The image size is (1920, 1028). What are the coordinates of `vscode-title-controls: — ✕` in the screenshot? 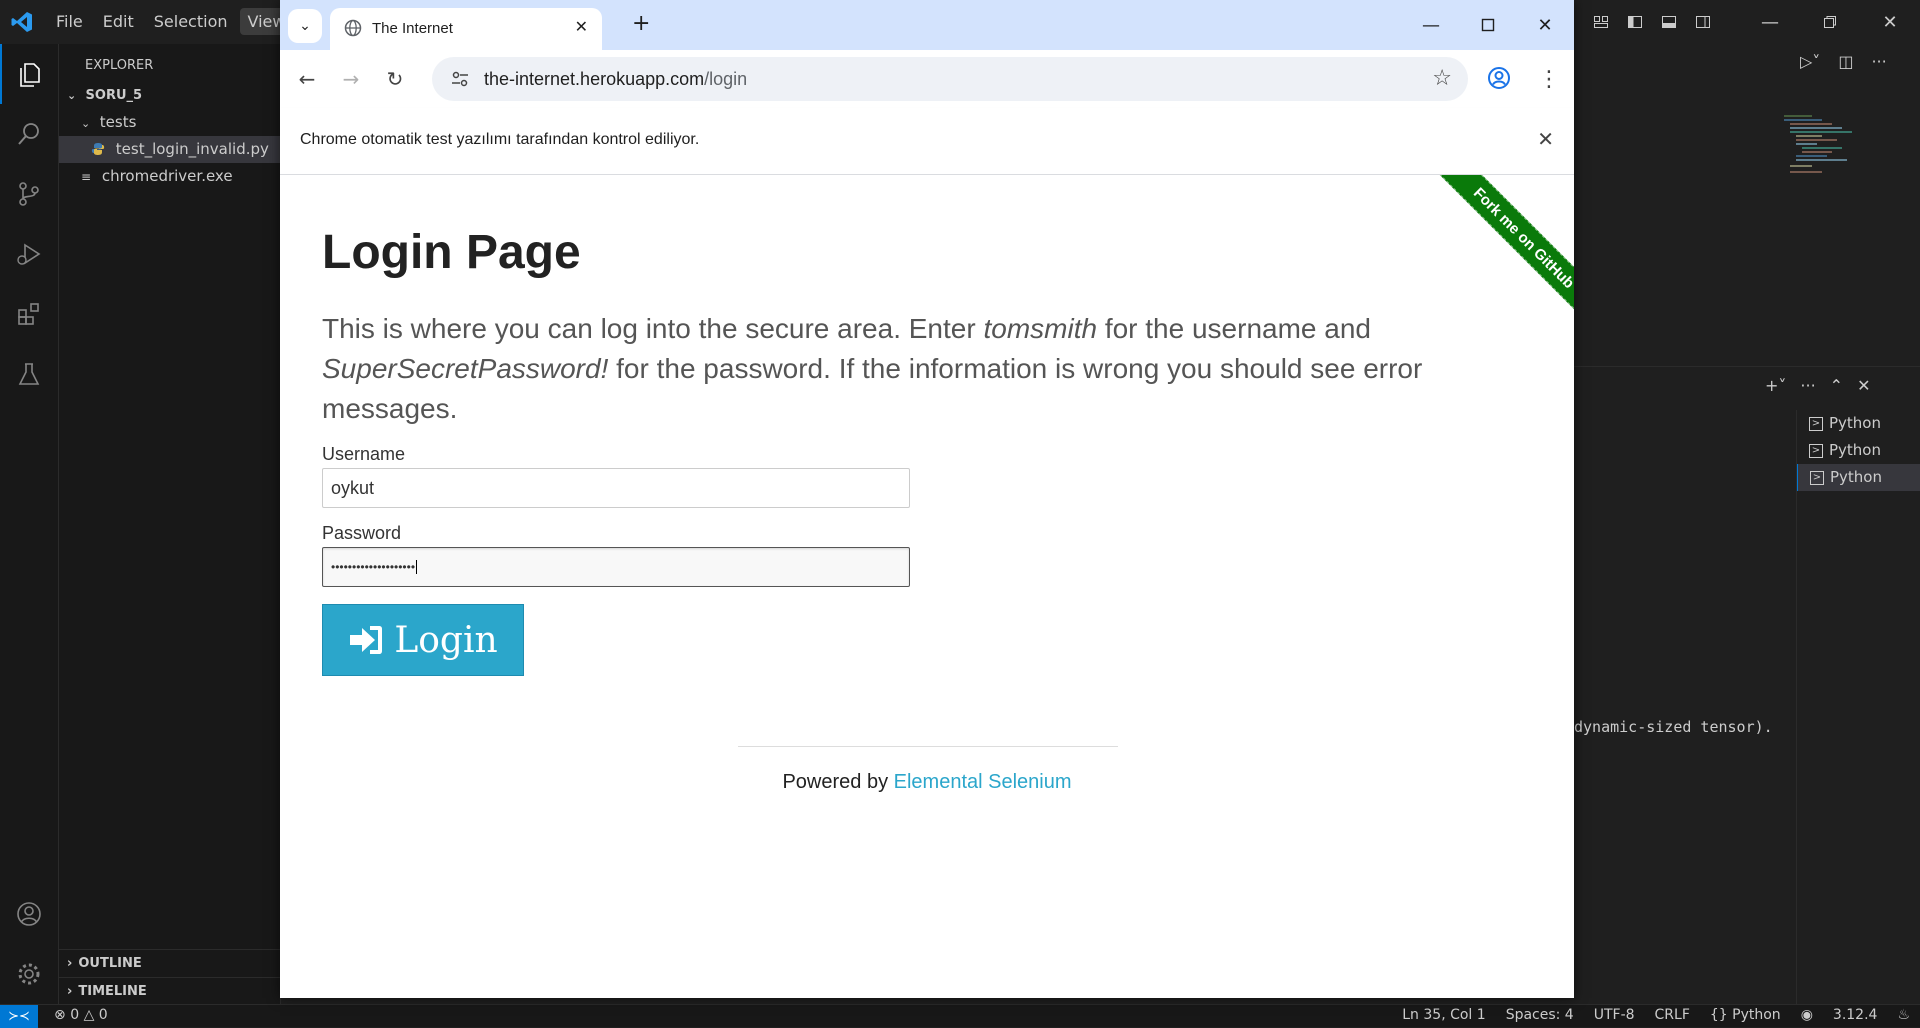 It's located at (1752, 22).